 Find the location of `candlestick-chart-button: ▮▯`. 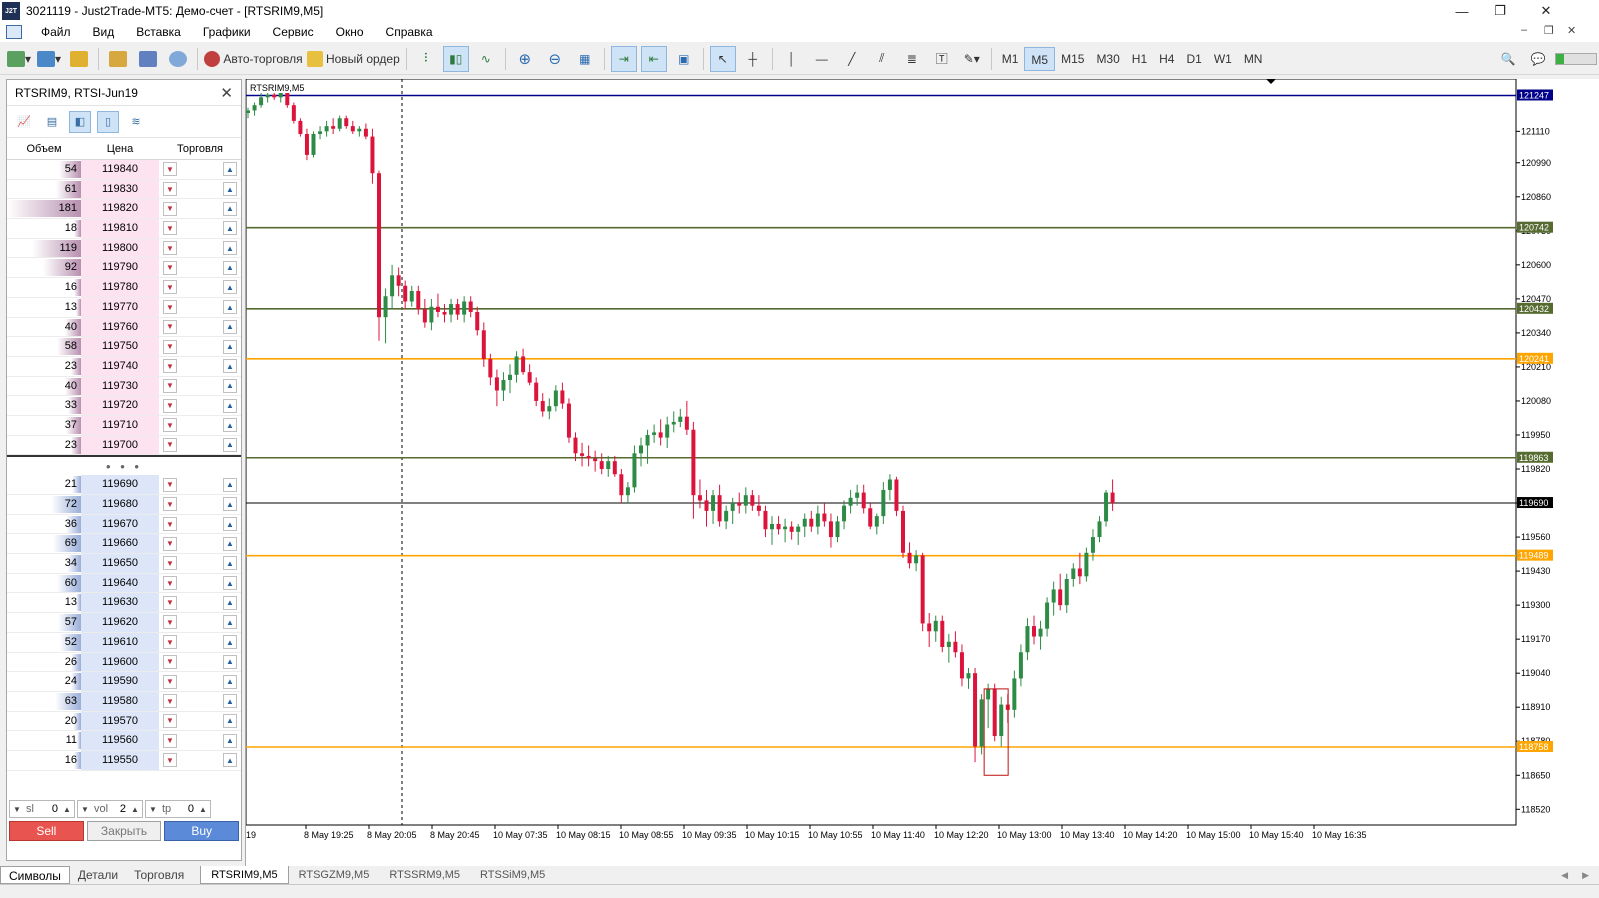

candlestick-chart-button: ▮▯ is located at coordinates (455, 58).